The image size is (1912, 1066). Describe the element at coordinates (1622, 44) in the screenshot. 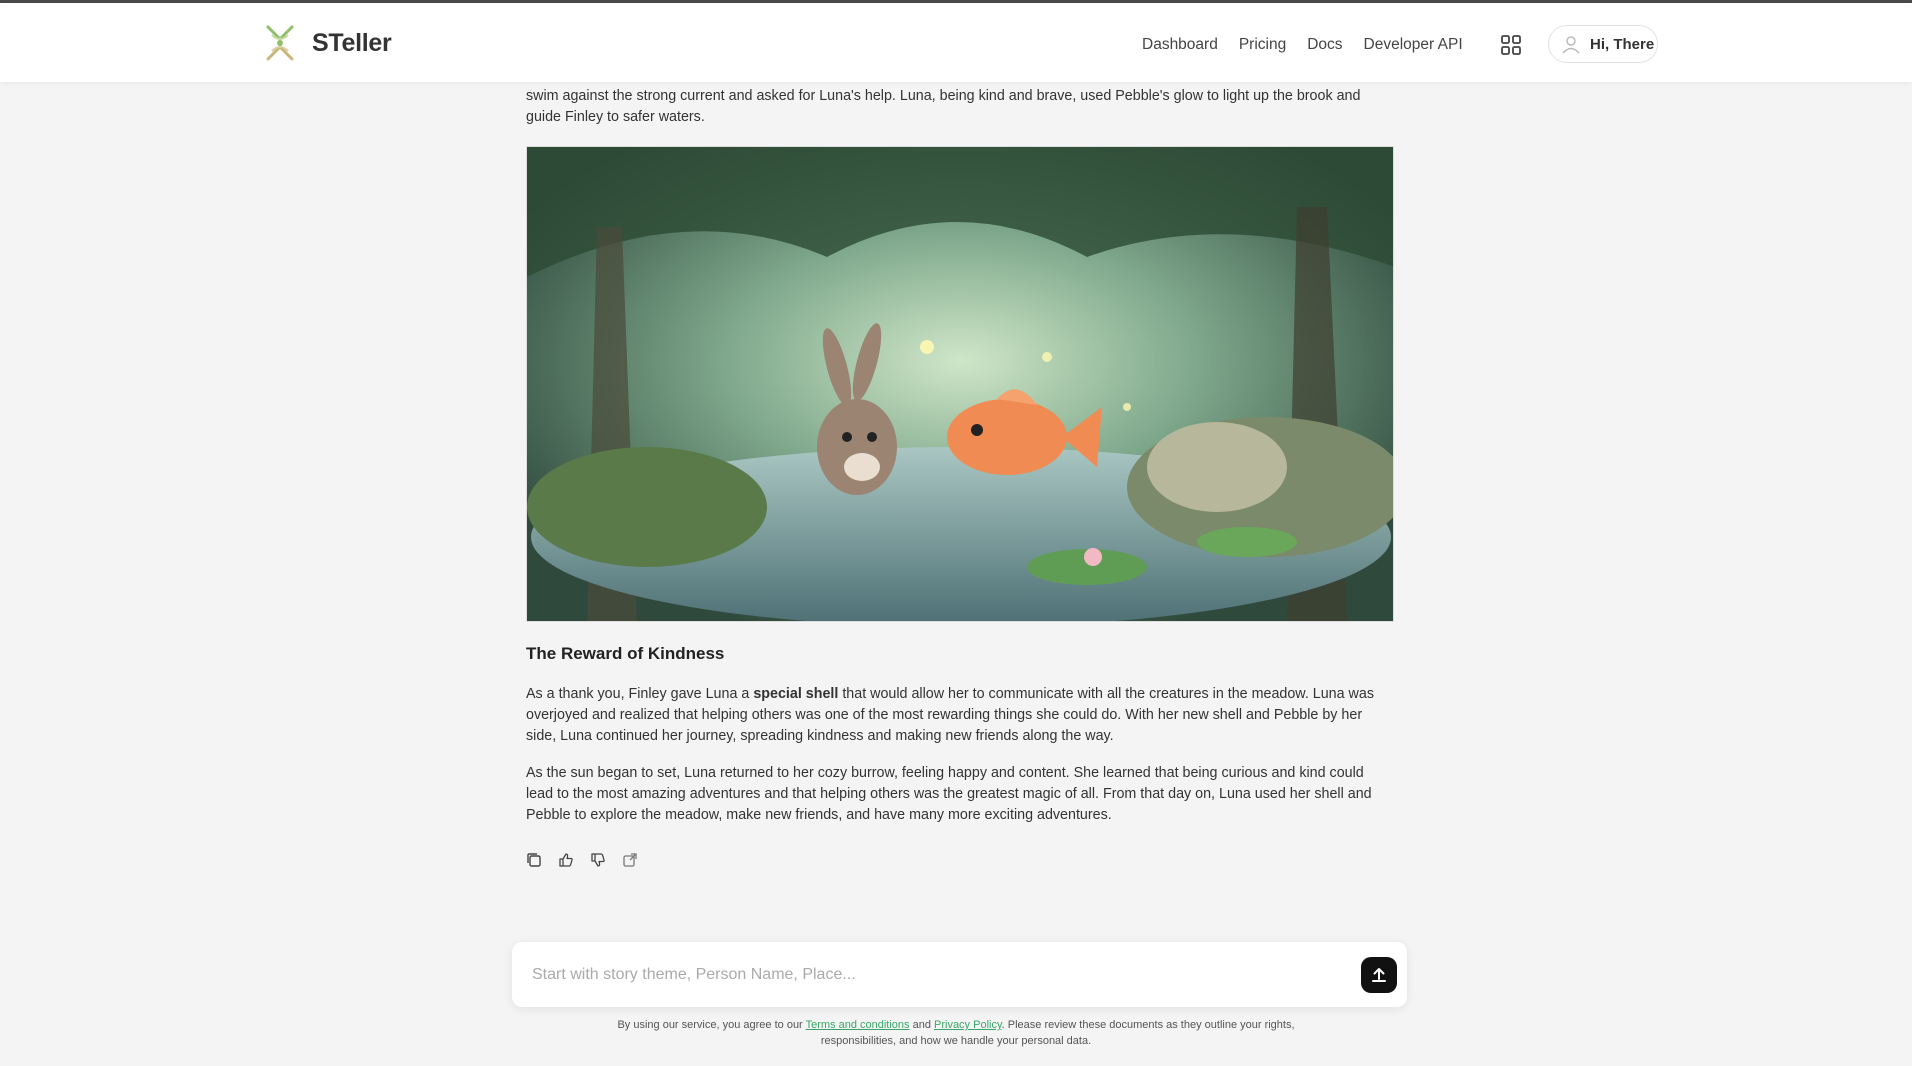

I see `user-greeting: Hi, There` at that location.